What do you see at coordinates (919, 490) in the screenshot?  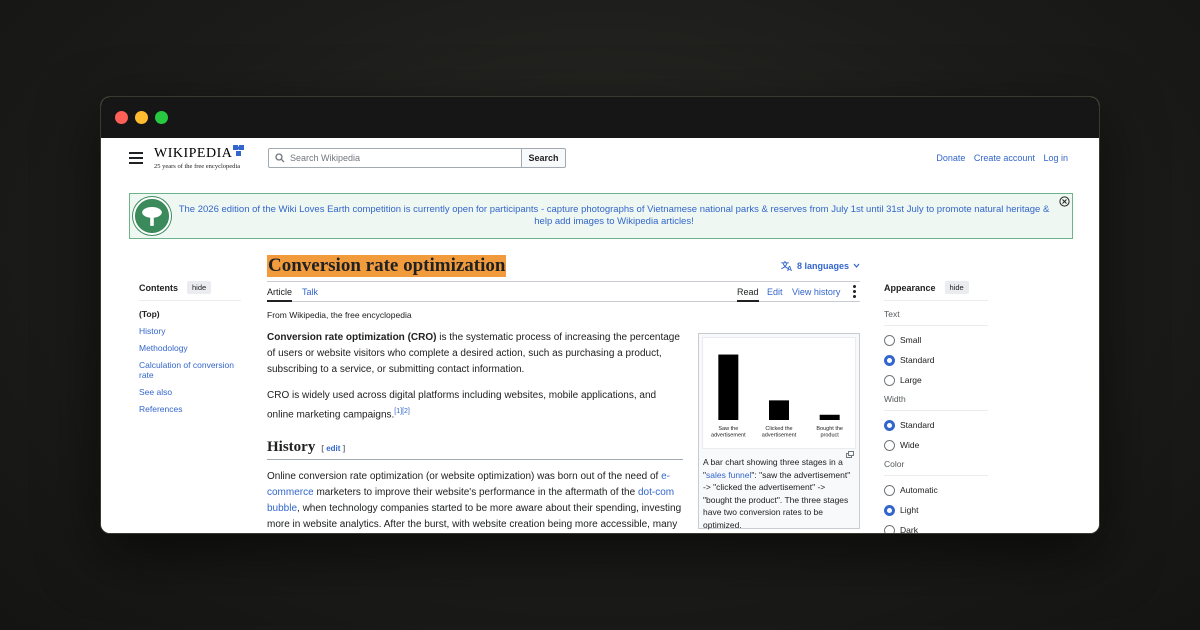 I see `radio-label: Automatic` at bounding box center [919, 490].